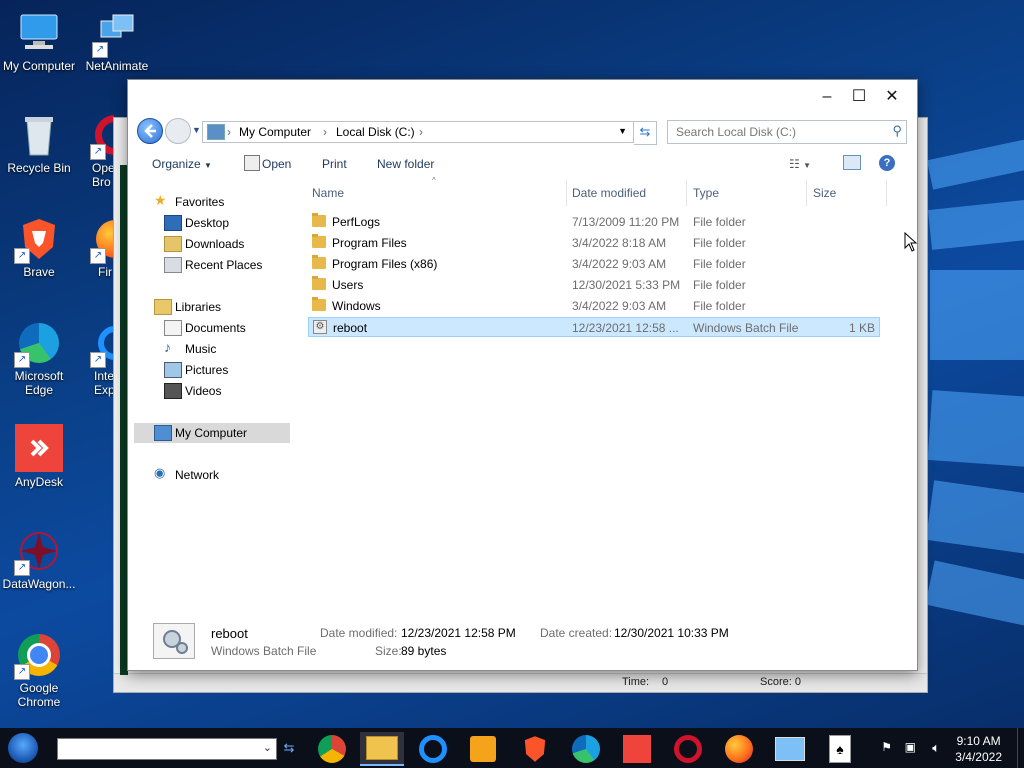  I want to click on taskbar-brave, so click(535, 749).